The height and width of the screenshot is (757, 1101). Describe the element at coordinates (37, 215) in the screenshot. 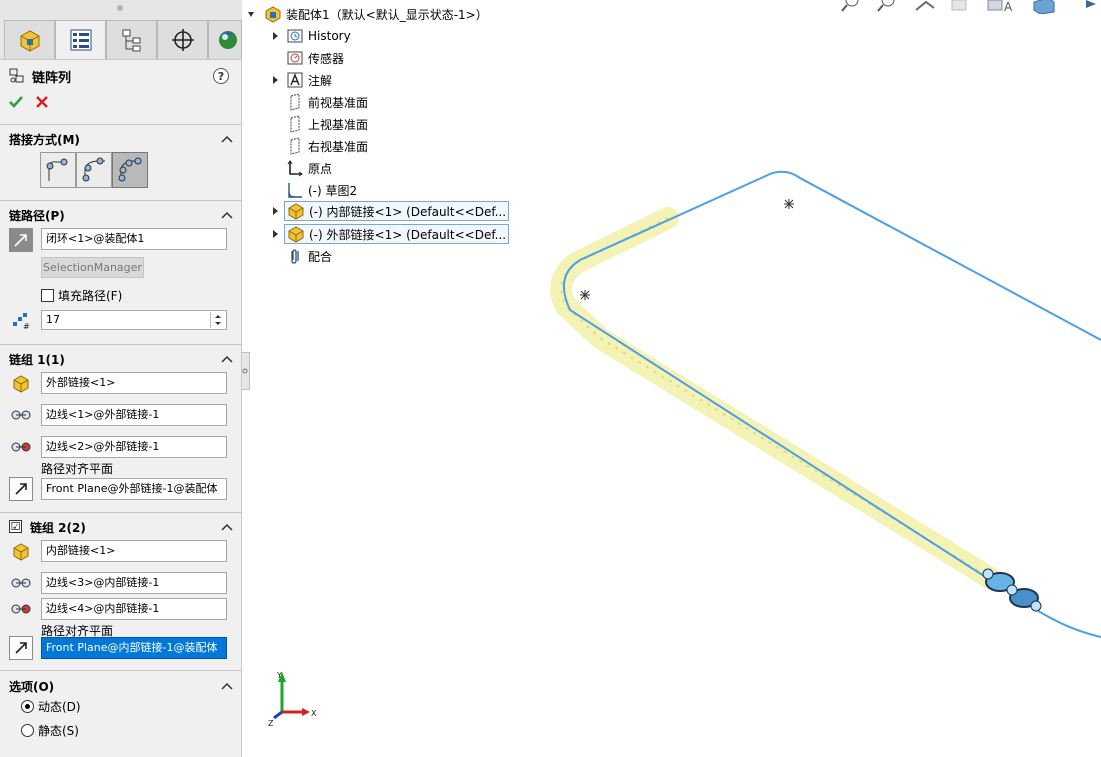

I see `section-title-chain-path: 链路径(P)` at that location.